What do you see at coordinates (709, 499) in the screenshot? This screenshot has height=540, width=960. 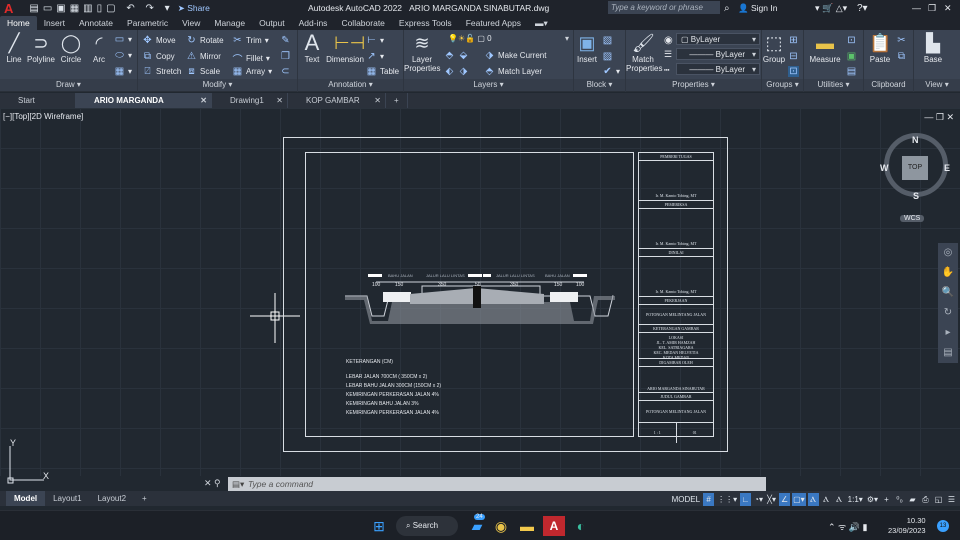 I see `grid-toggle-icon: #` at bounding box center [709, 499].